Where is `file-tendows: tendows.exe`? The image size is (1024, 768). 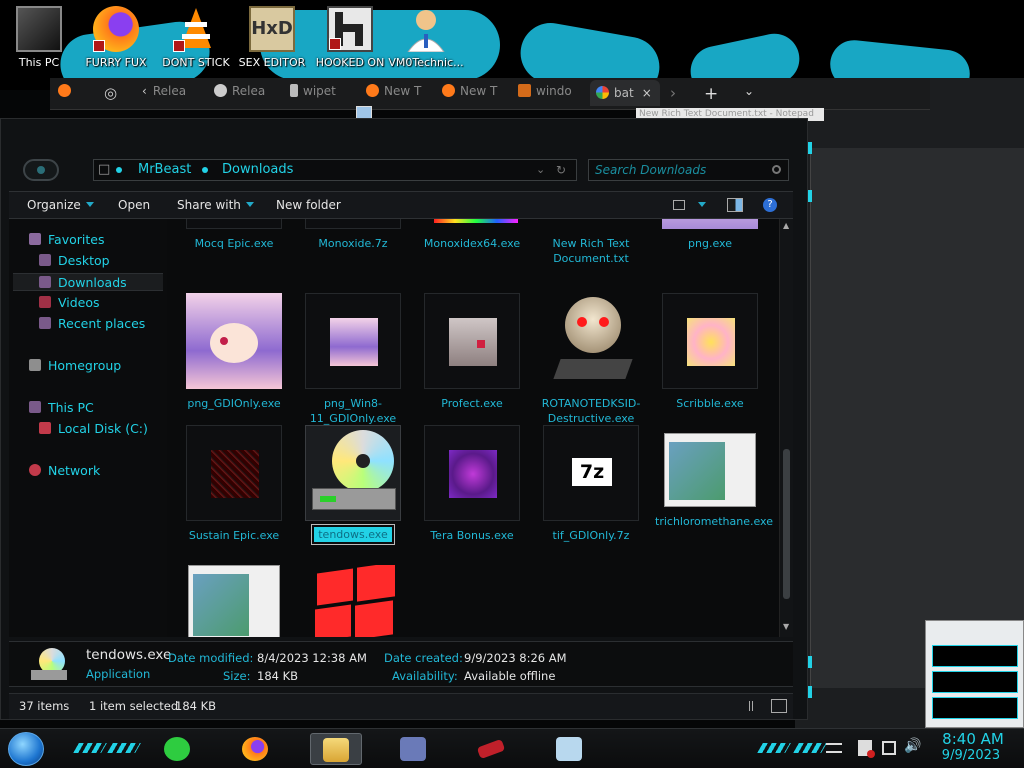
file-tendows: tendows.exe is located at coordinates (353, 485).